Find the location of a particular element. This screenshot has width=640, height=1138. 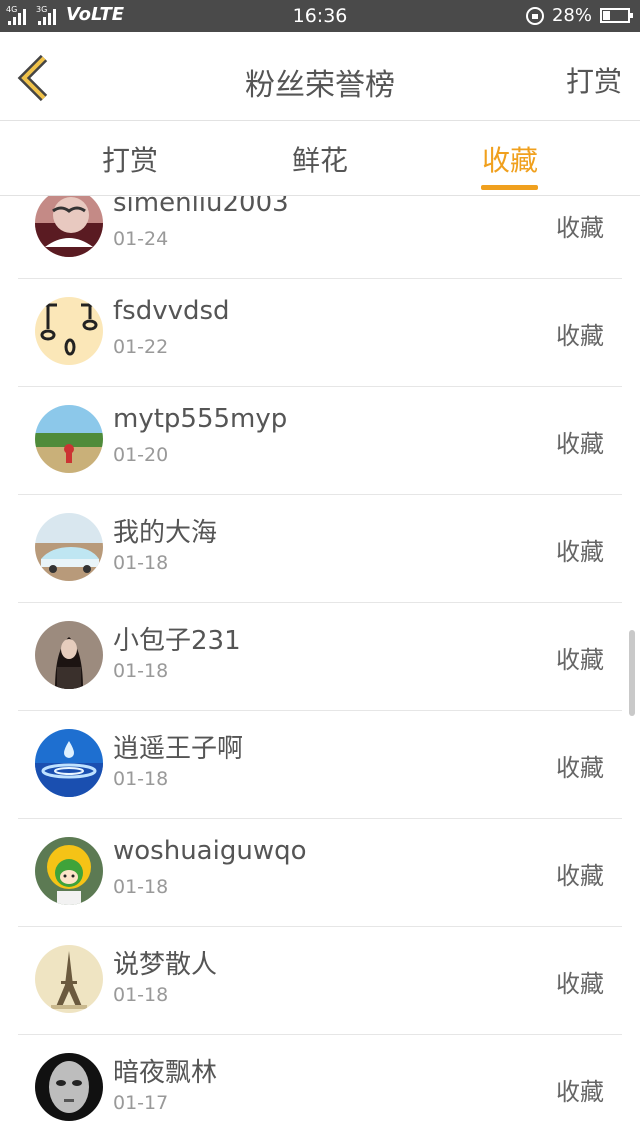

user-name: 说梦散人 is located at coordinates (165, 965).